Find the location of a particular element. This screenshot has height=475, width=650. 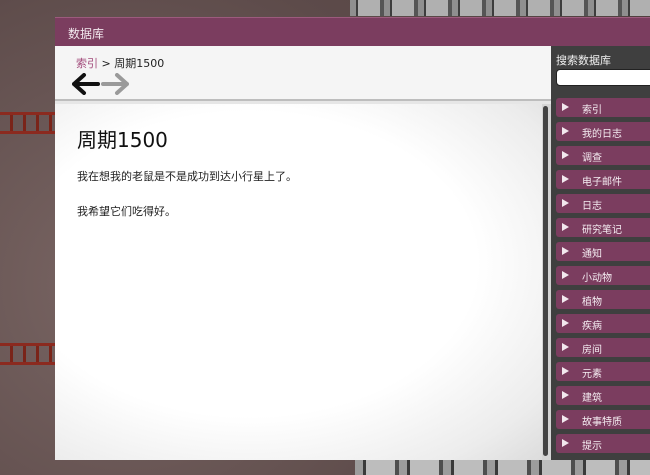

sidebar-item-label: 索引 is located at coordinates (592, 110).